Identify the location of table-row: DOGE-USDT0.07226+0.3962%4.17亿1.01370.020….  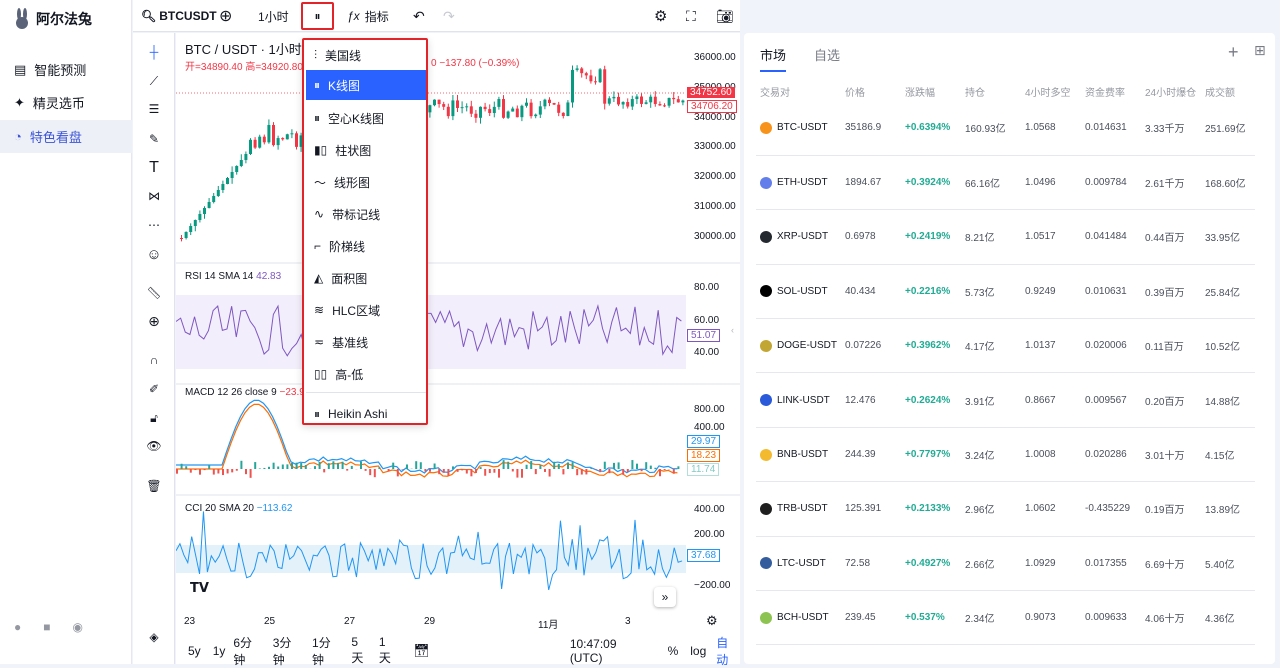
(1005, 346).